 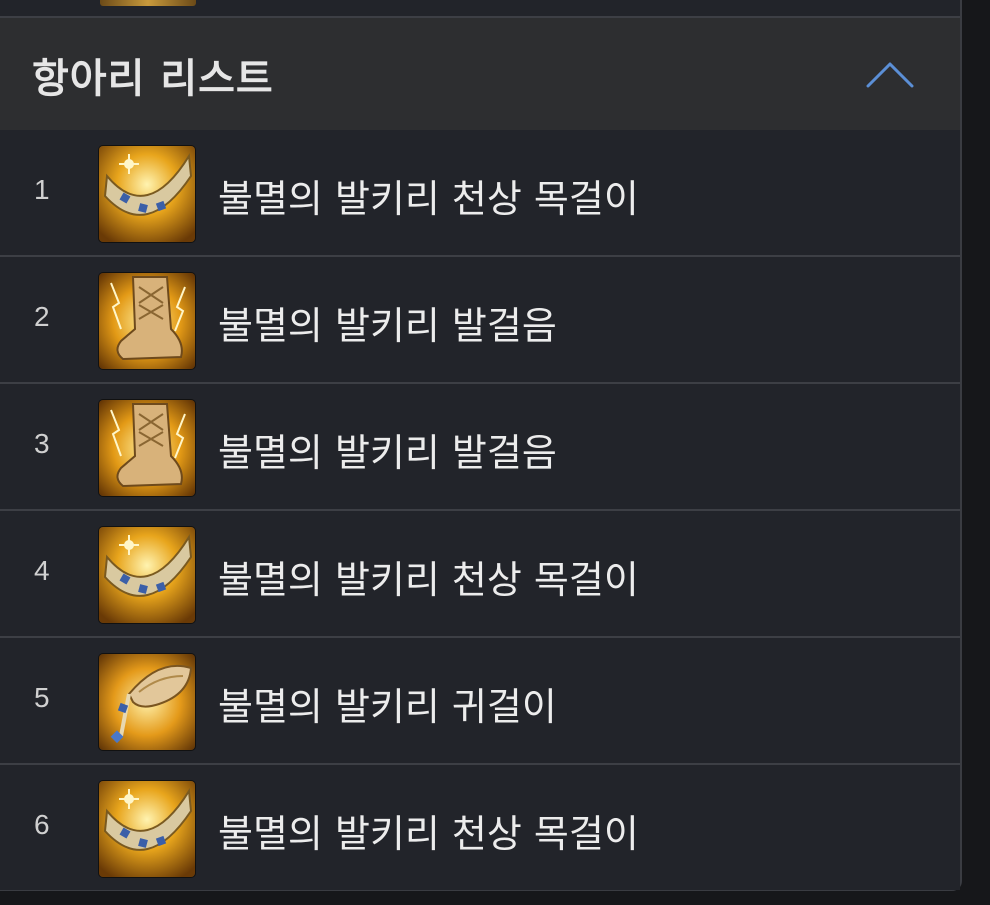 What do you see at coordinates (147, 702) in the screenshot?
I see `earring-icon` at bounding box center [147, 702].